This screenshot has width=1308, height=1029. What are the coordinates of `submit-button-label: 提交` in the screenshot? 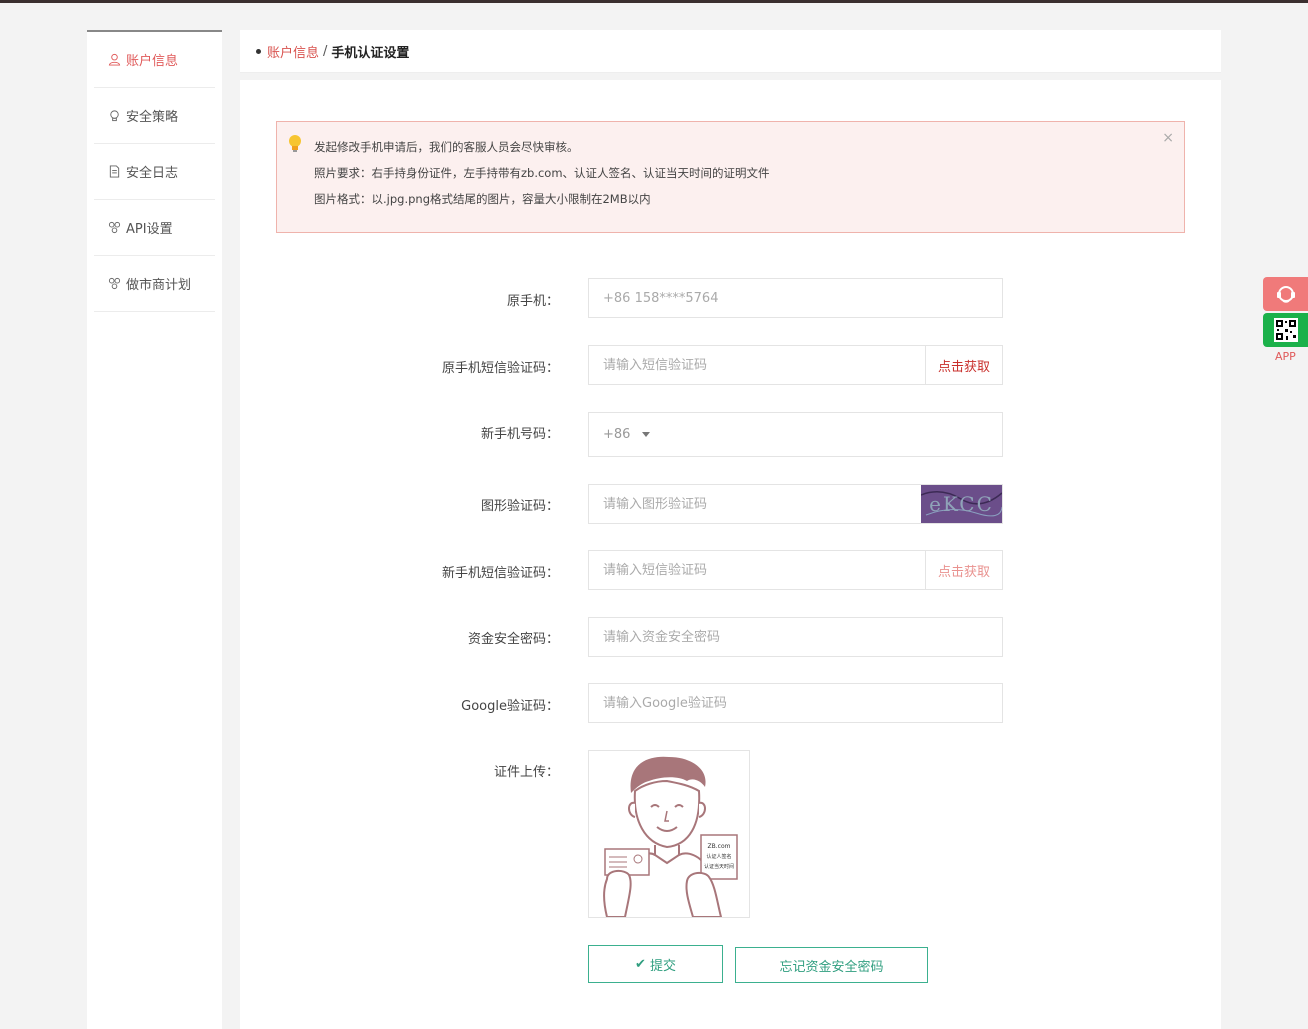 It's located at (662, 966).